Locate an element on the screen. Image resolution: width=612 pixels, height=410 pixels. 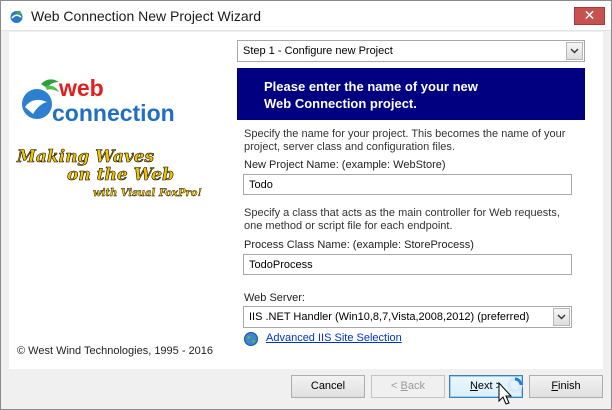
project-name-label: New Project Name: (example: WebStore) is located at coordinates (345, 165).